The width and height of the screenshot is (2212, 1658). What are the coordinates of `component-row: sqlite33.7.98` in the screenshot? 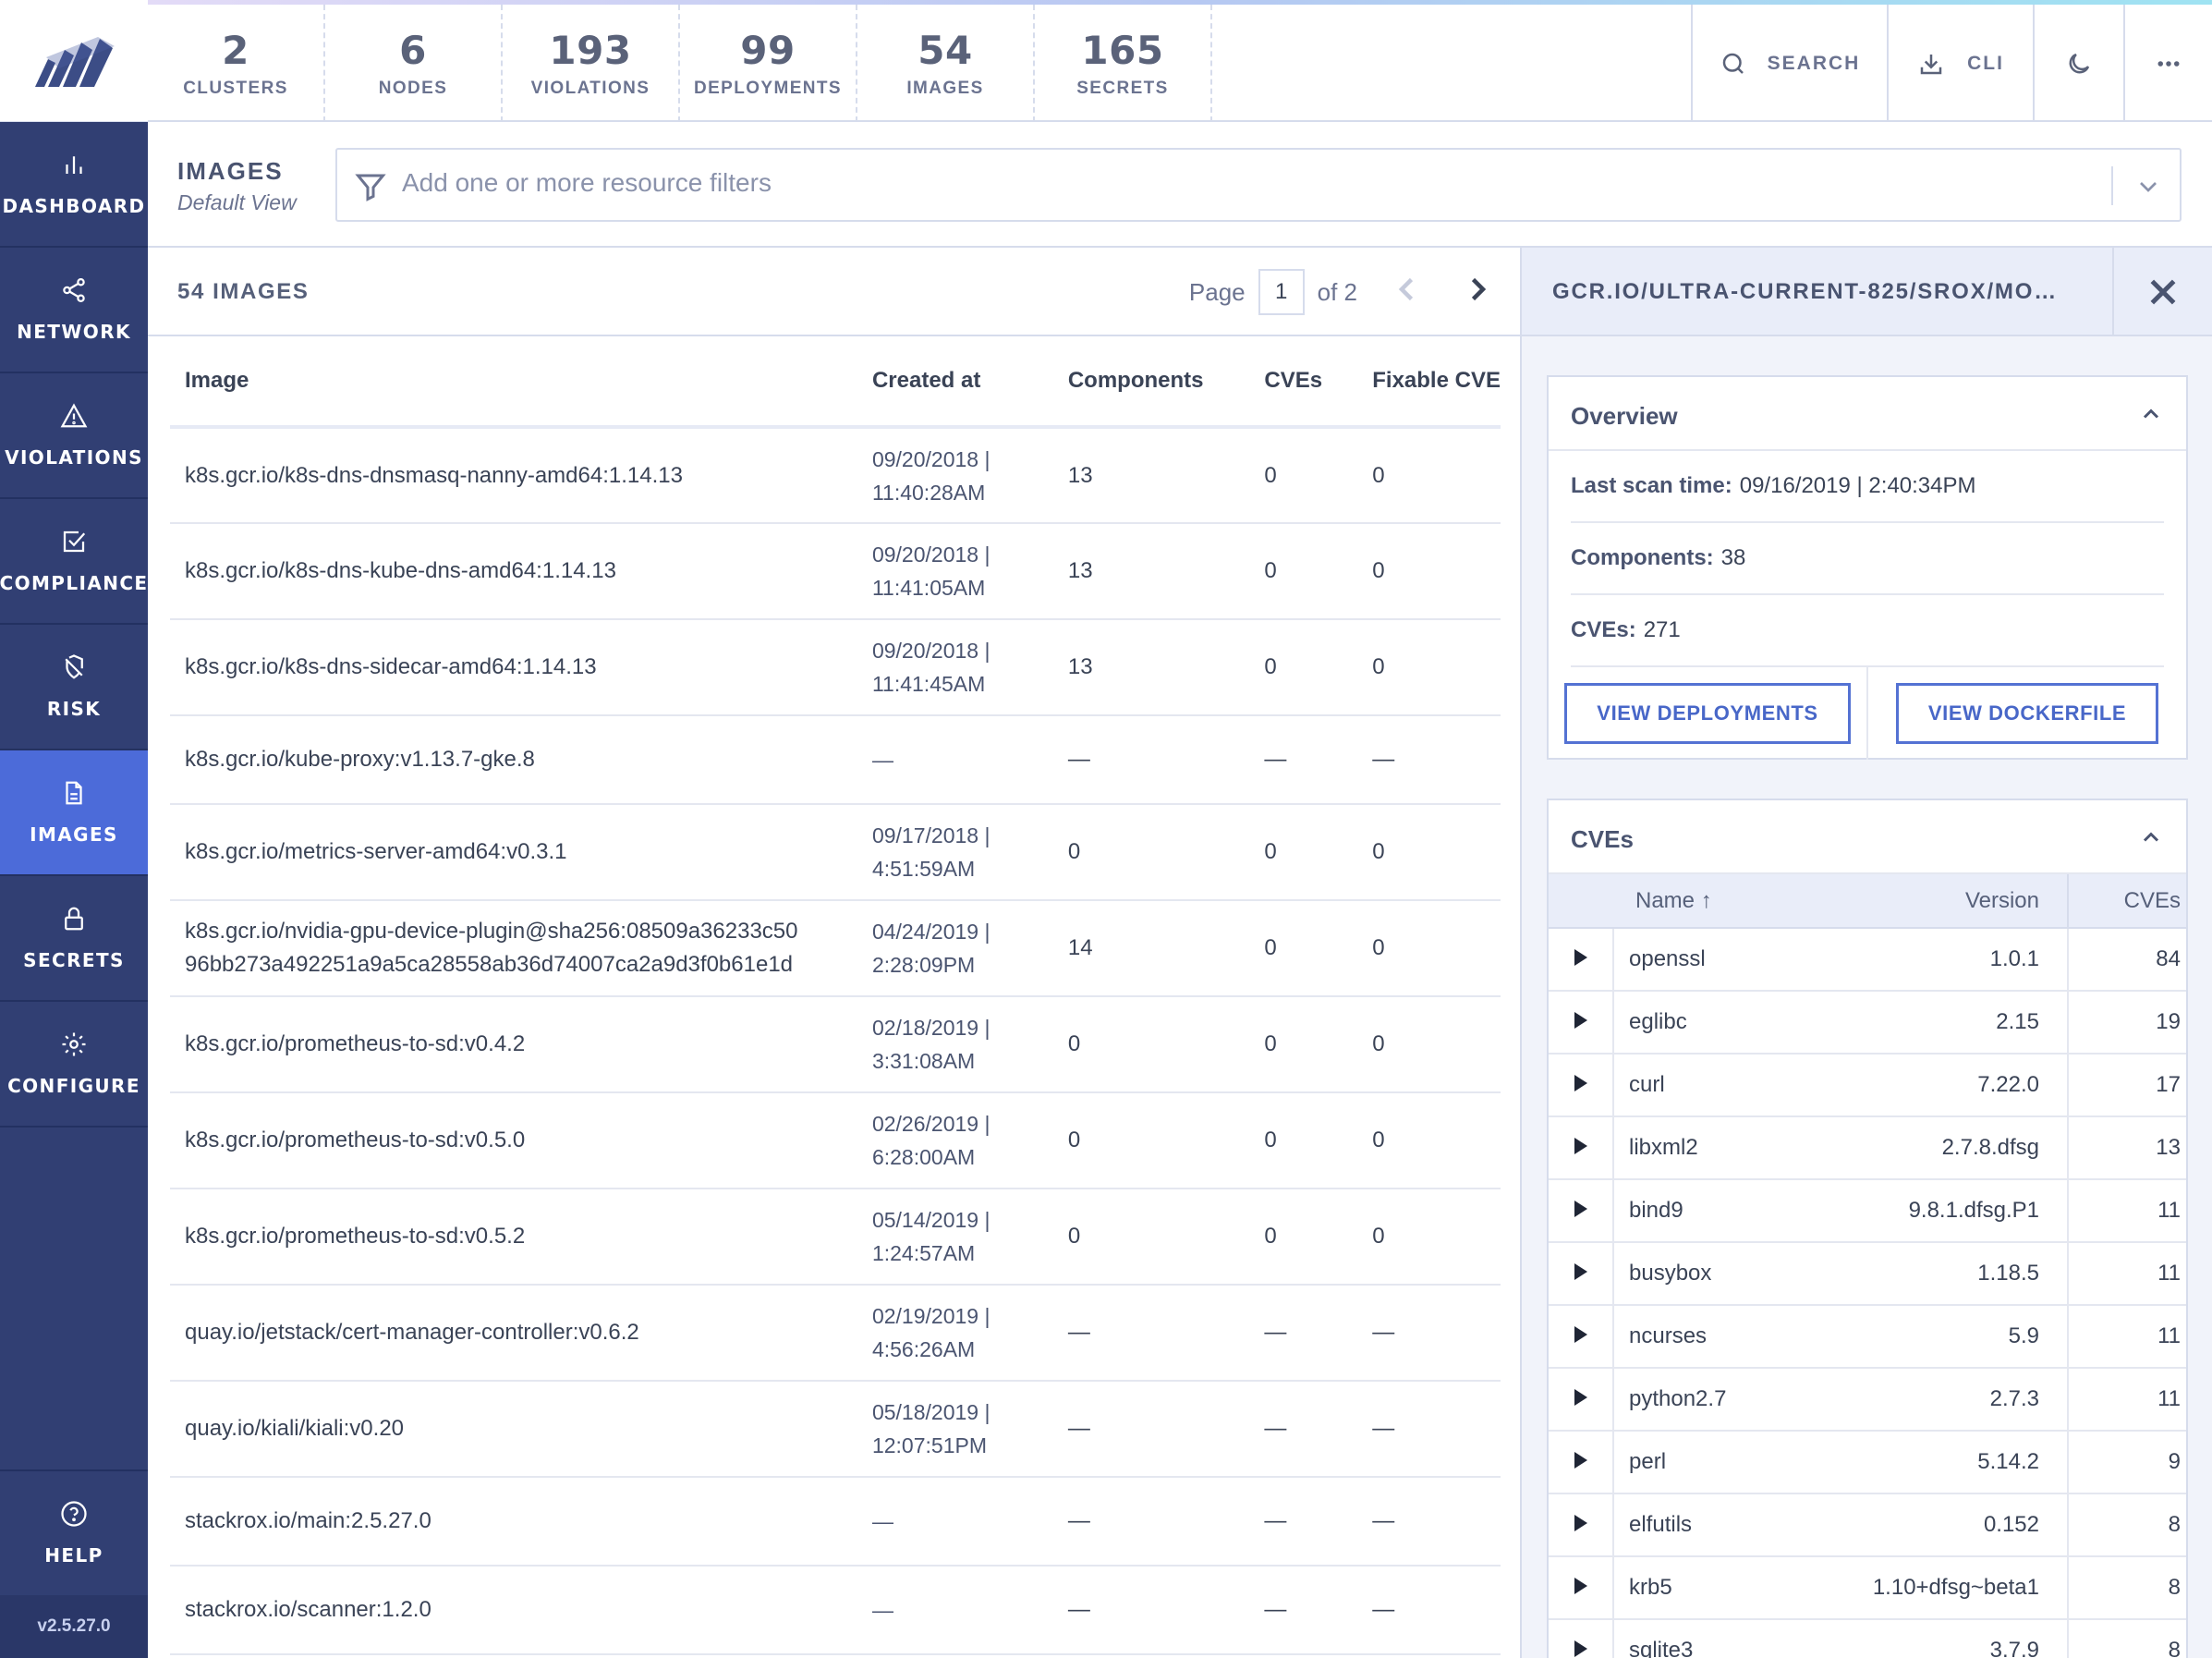 It's located at (1867, 1639).